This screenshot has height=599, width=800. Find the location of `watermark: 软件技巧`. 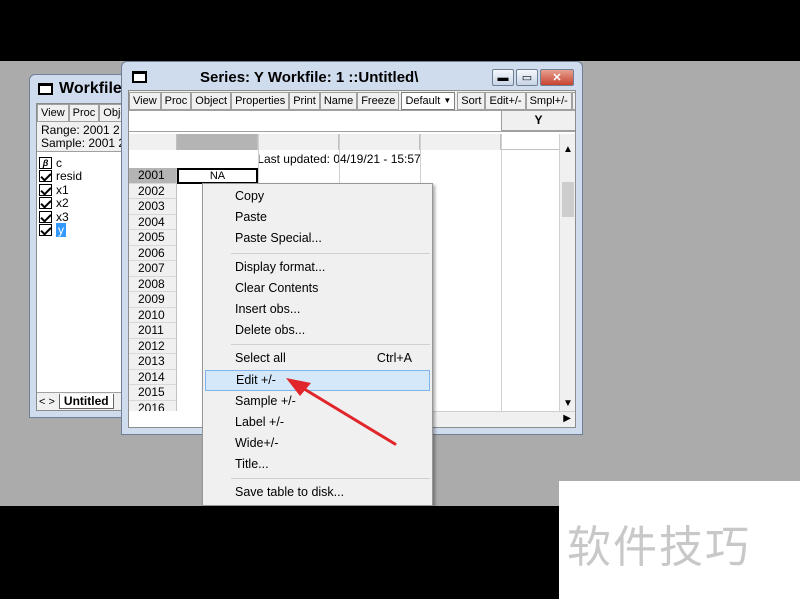

watermark: 软件技巧 is located at coordinates (679, 540).